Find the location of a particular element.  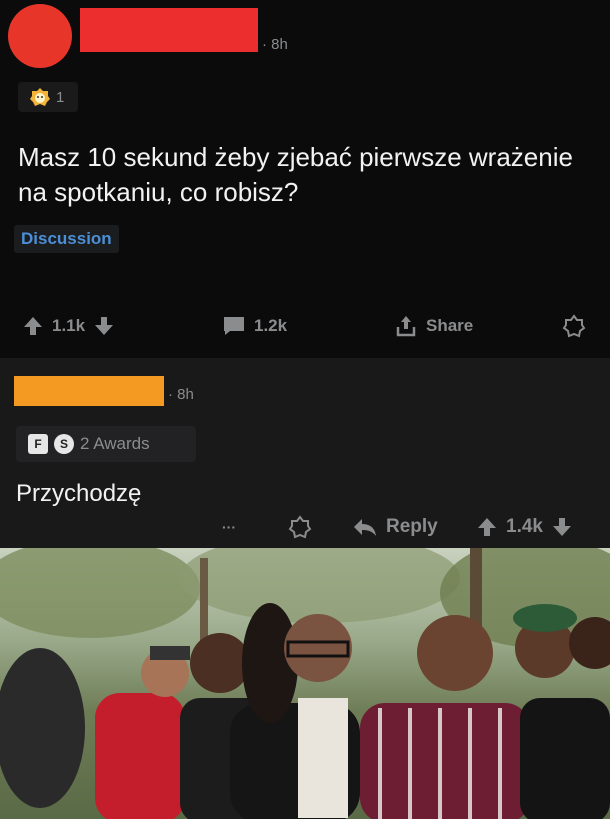

post-vote-count: 1.1k is located at coordinates (69, 325).